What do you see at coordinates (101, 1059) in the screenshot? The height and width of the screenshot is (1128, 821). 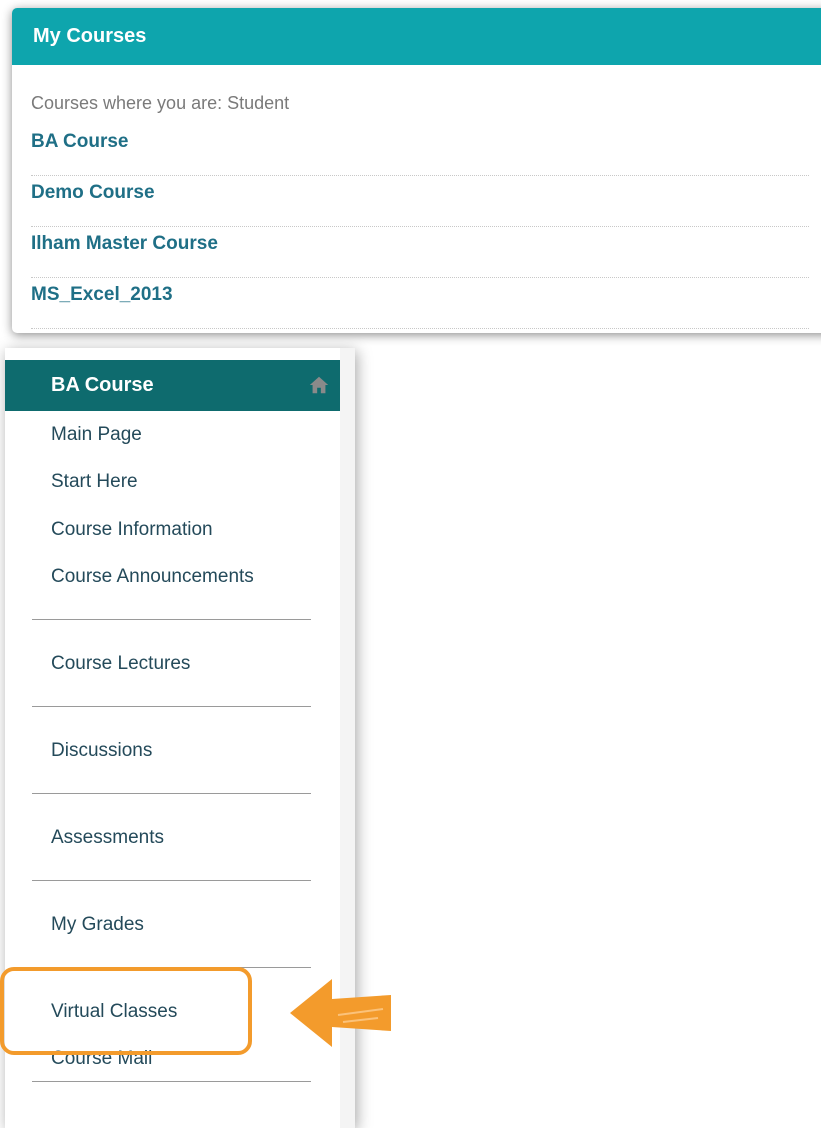 I see `menu-item-course-mail: Course Mail` at bounding box center [101, 1059].